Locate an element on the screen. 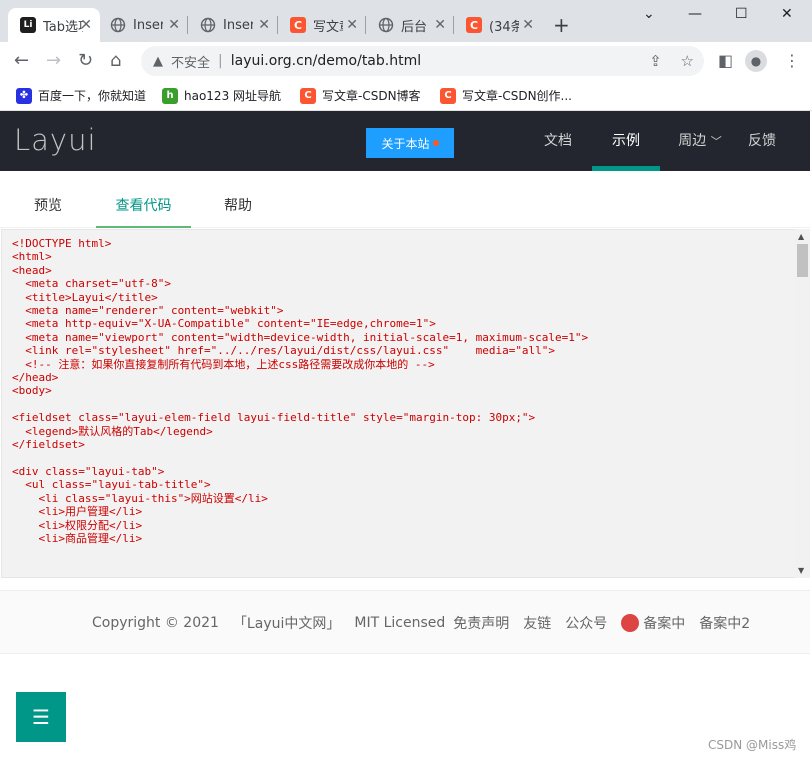 This screenshot has width=812, height=758. browser-tab-2: Insert title ✕ is located at coordinates (143, 25).